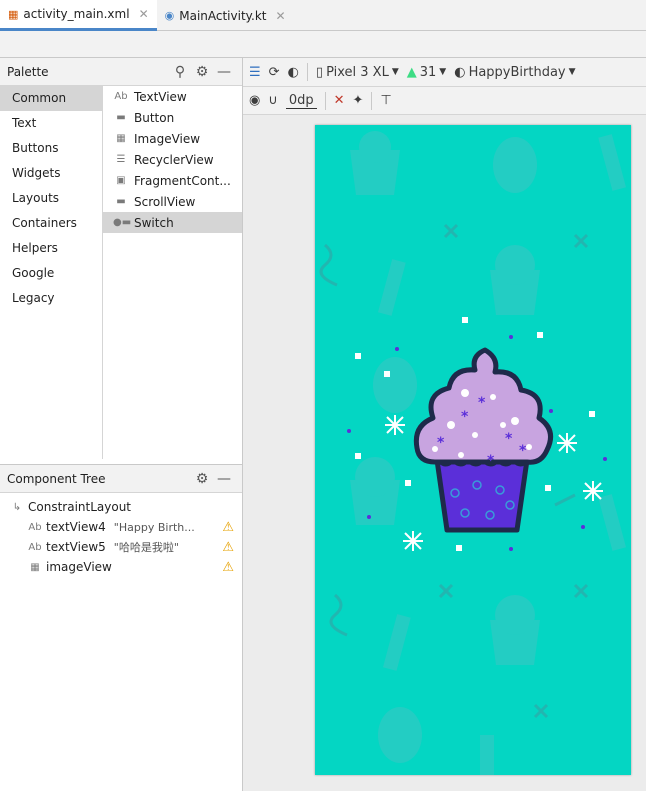  Describe the element at coordinates (274, 72) in the screenshot. I see `orientation-icon: ⟳` at that location.